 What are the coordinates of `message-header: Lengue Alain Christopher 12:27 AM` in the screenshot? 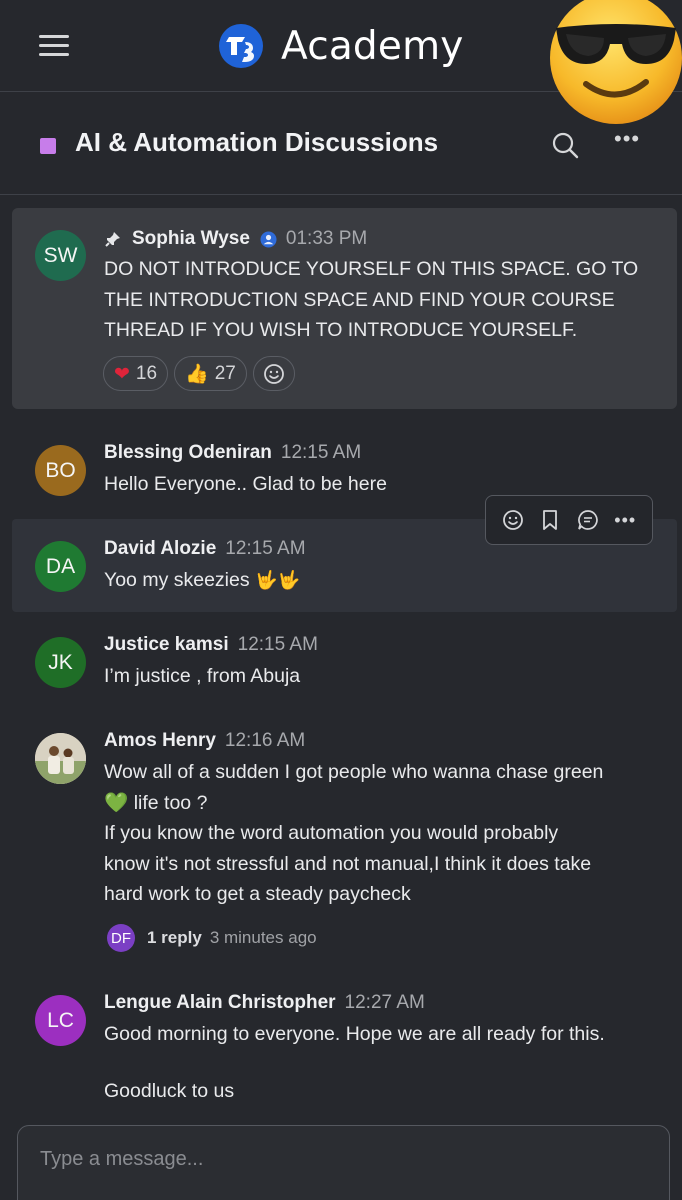 It's located at (264, 1003).